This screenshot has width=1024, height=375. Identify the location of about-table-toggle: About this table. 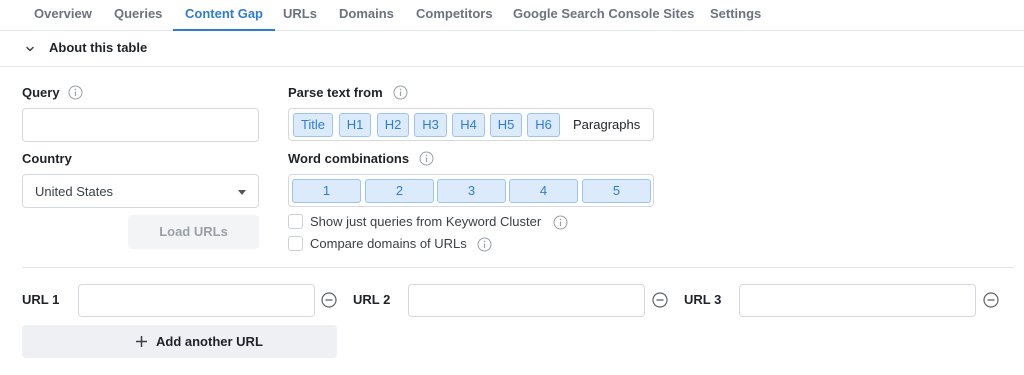
(512, 49).